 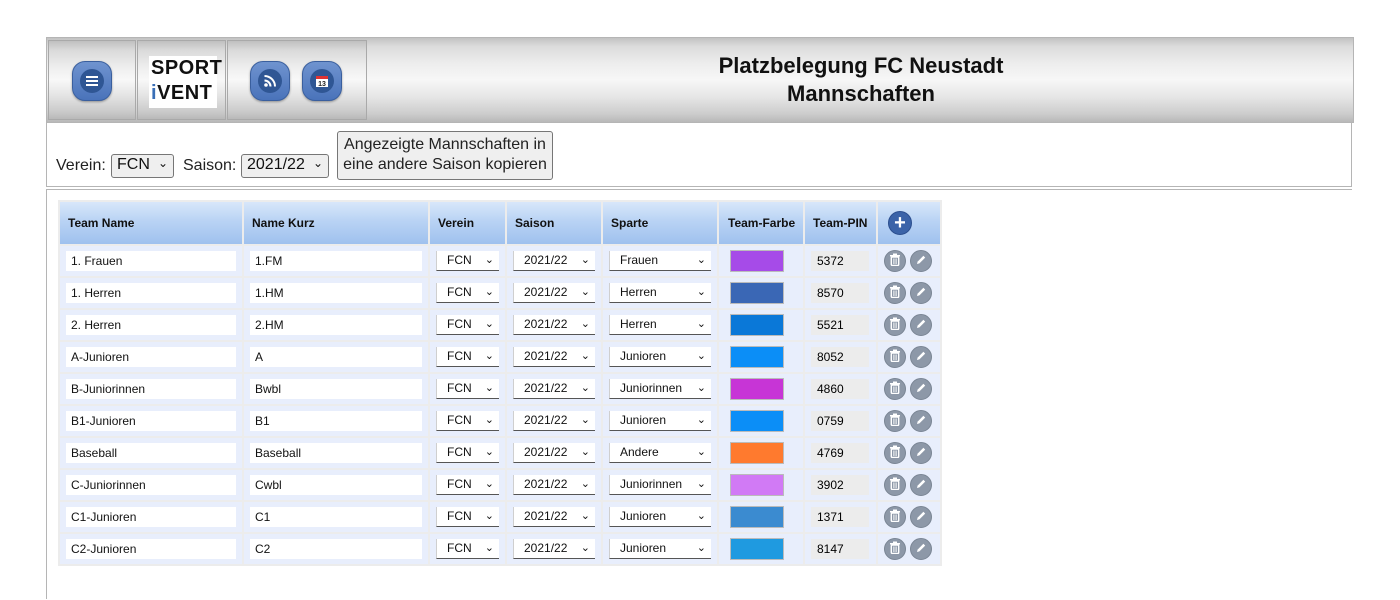 I want to click on sparte-dropdown: Frauen ⌄, so click(x=660, y=261).